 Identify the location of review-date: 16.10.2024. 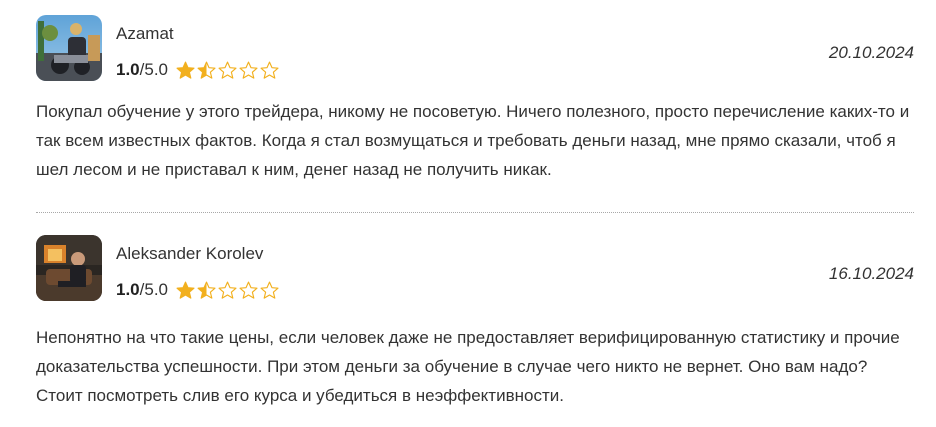
(871, 273).